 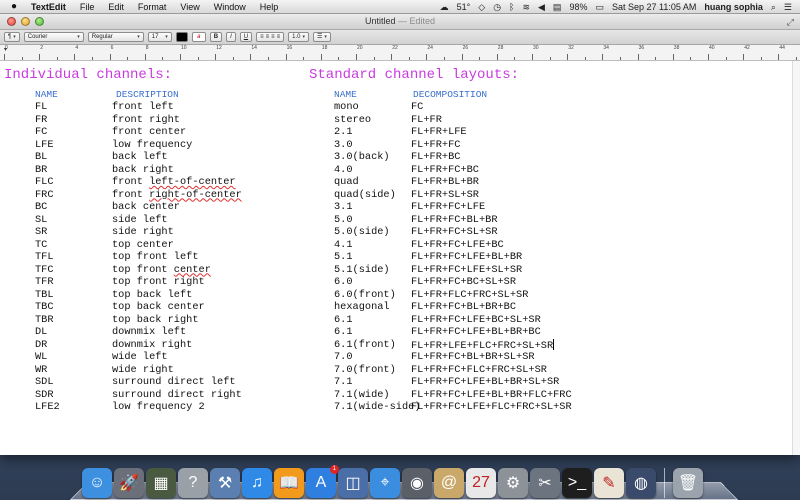 What do you see at coordinates (545, 483) in the screenshot?
I see `utilities-icon: ✂` at bounding box center [545, 483].